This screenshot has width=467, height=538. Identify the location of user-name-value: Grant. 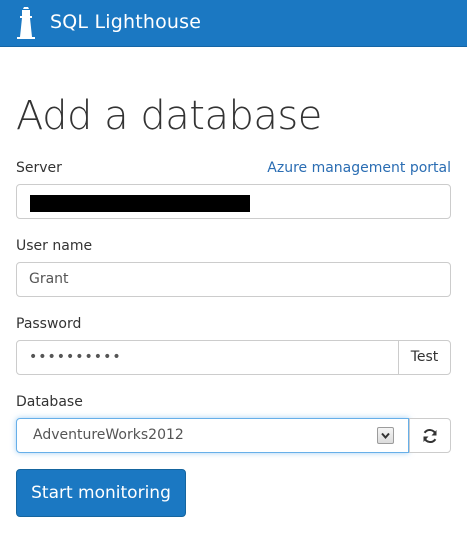
(49, 279).